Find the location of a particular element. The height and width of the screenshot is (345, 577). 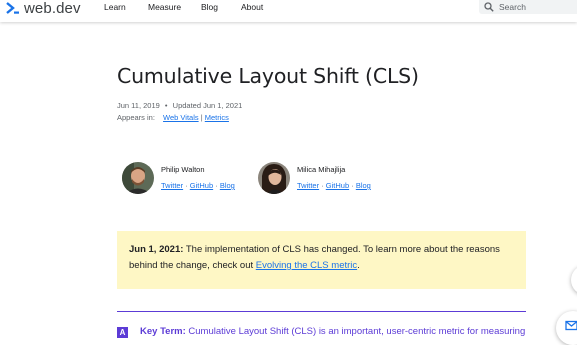

appears-in-metrics-link: Metrics is located at coordinates (217, 117).